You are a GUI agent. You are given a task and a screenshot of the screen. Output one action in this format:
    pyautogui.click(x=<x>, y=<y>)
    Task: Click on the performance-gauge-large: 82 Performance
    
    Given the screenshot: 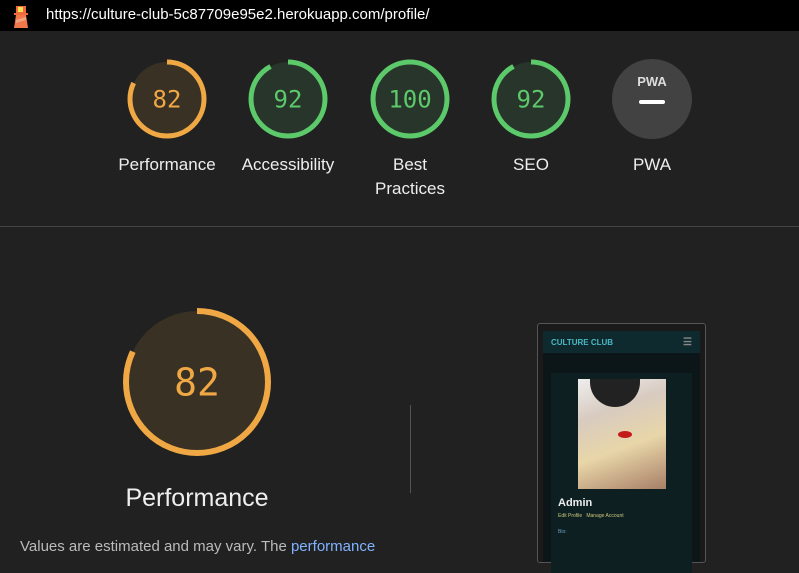 What is the action you would take?
    pyautogui.click(x=197, y=409)
    